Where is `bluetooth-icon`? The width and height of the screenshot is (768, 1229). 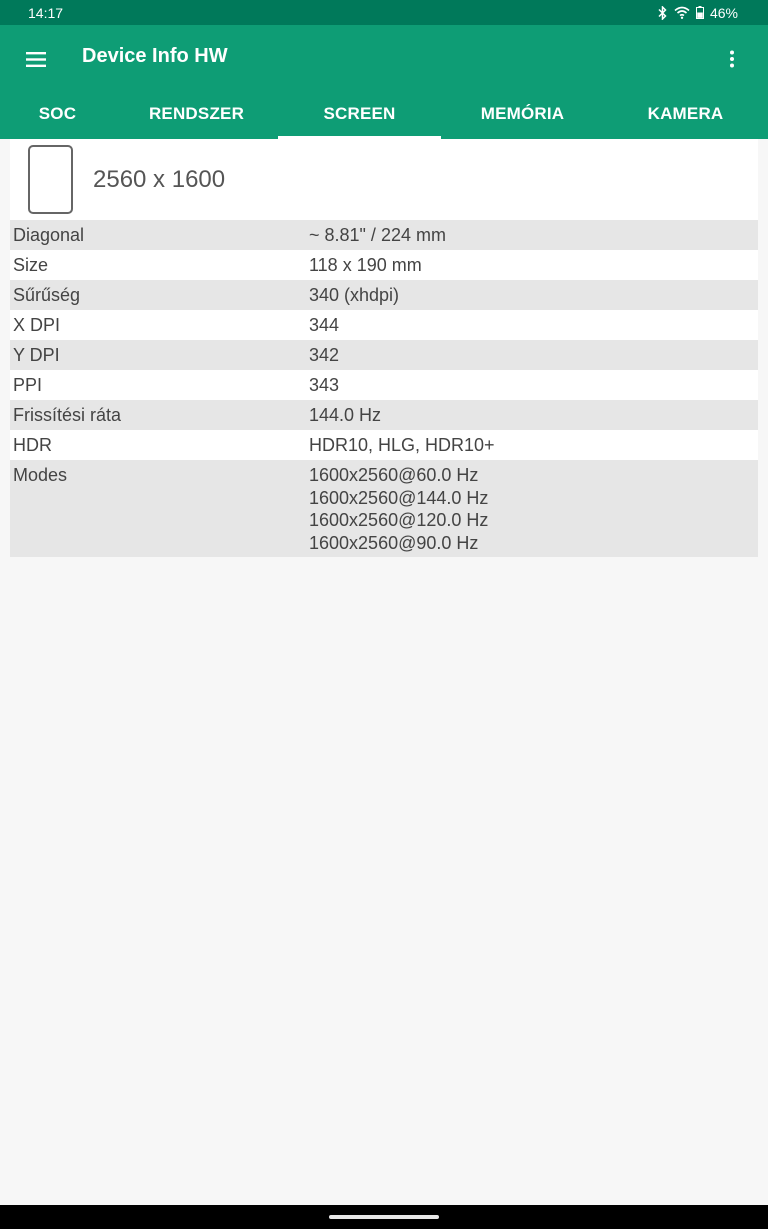
bluetooth-icon is located at coordinates (662, 12).